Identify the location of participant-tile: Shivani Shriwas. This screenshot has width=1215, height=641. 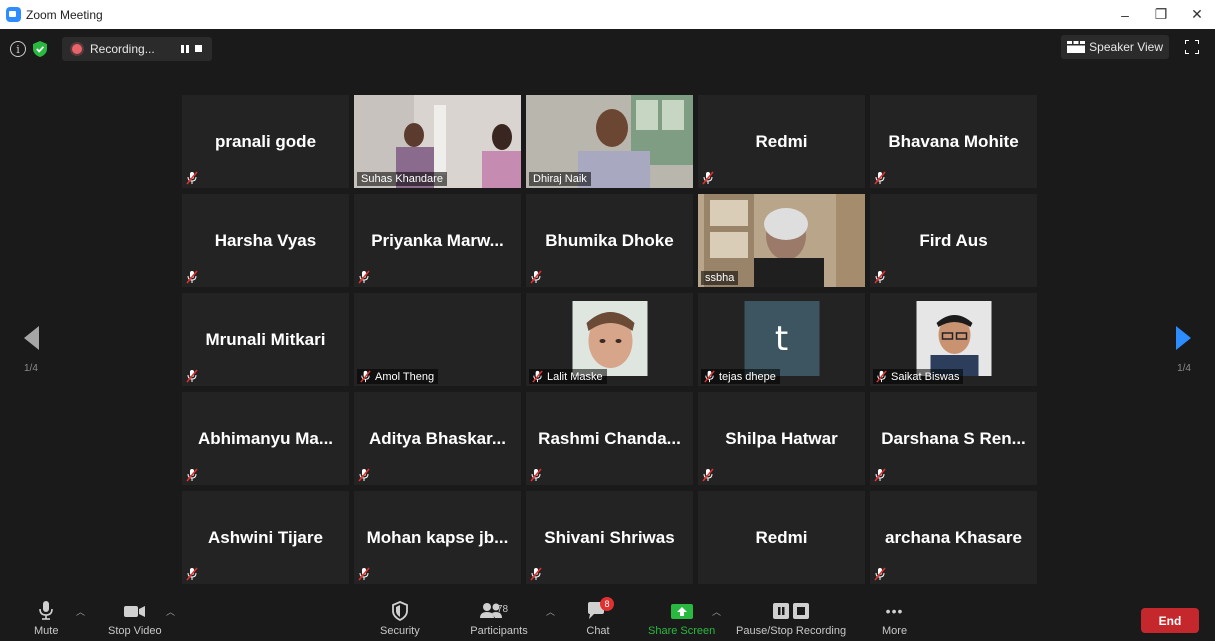
(609, 537).